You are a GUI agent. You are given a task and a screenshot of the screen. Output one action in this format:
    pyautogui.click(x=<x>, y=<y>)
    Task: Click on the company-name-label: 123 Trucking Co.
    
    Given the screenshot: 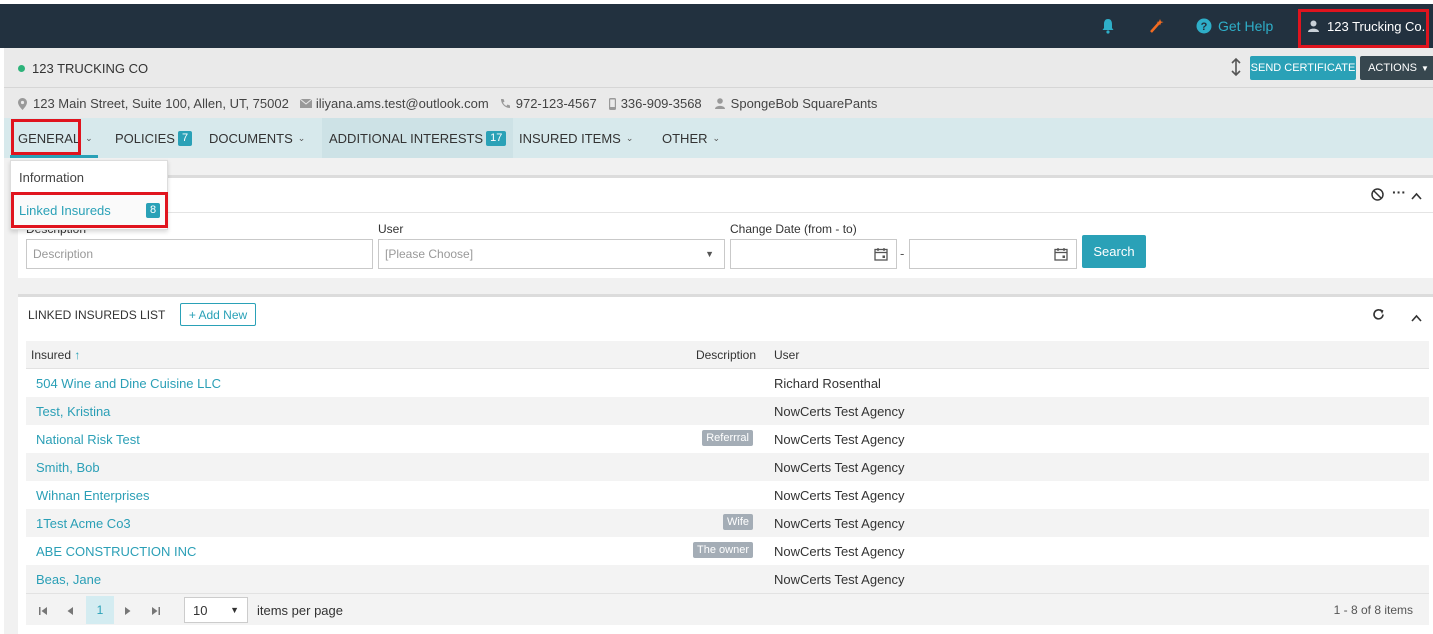 What is the action you would take?
    pyautogui.click(x=1376, y=26)
    